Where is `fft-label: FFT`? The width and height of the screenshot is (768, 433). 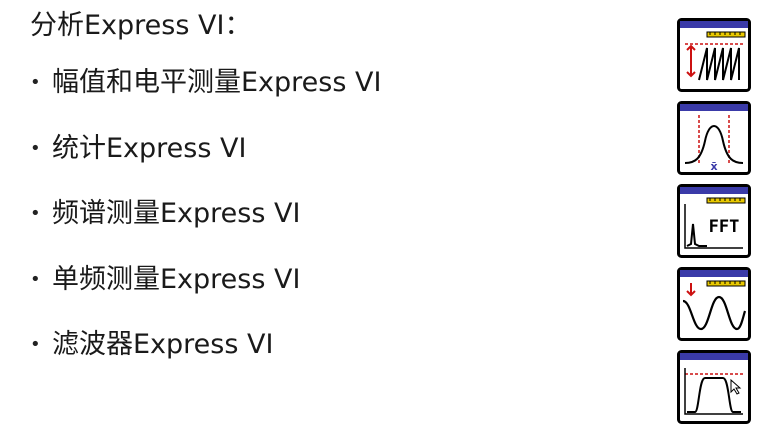 fft-label: FFT is located at coordinates (724, 227).